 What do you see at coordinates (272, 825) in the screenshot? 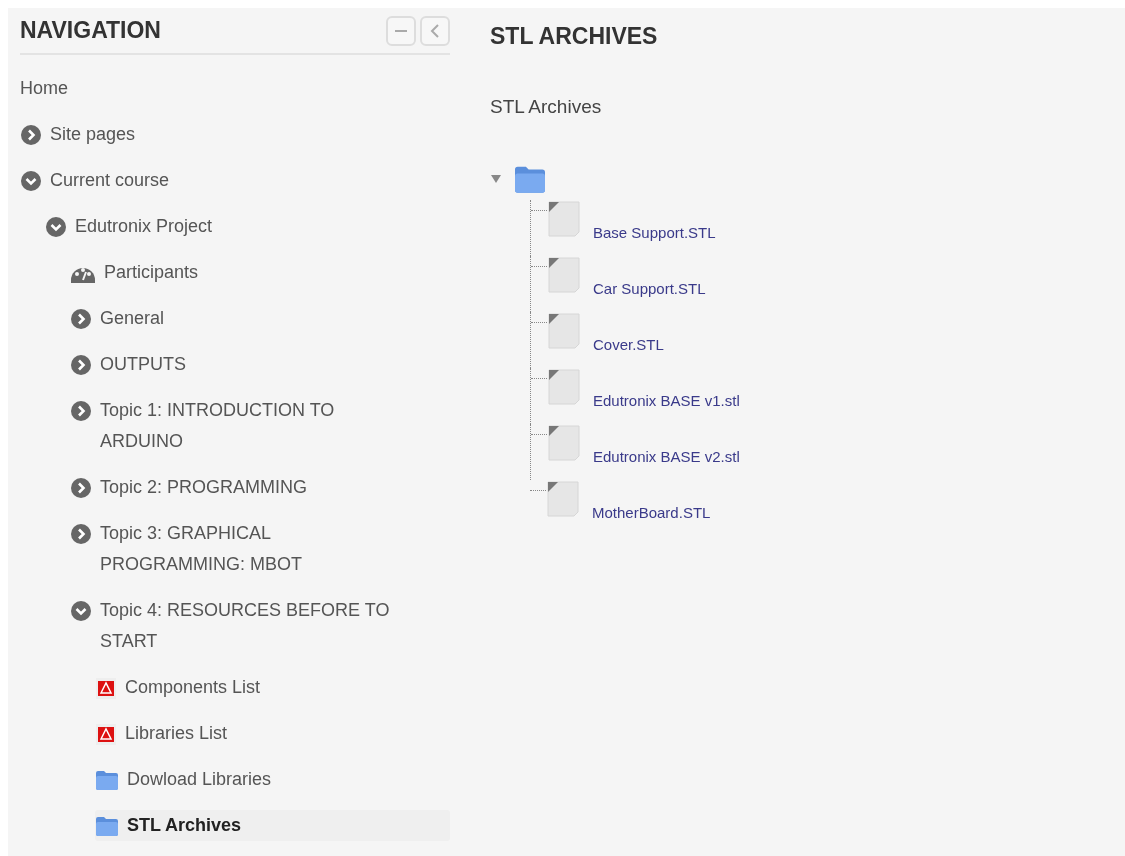
I see `selected-row: STL Archives` at bounding box center [272, 825].